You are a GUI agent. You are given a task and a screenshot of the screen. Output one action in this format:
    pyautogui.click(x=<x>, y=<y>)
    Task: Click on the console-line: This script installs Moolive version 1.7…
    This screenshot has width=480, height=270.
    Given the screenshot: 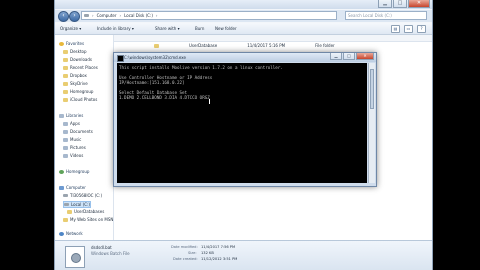 What is the action you would take?
    pyautogui.click(x=201, y=67)
    